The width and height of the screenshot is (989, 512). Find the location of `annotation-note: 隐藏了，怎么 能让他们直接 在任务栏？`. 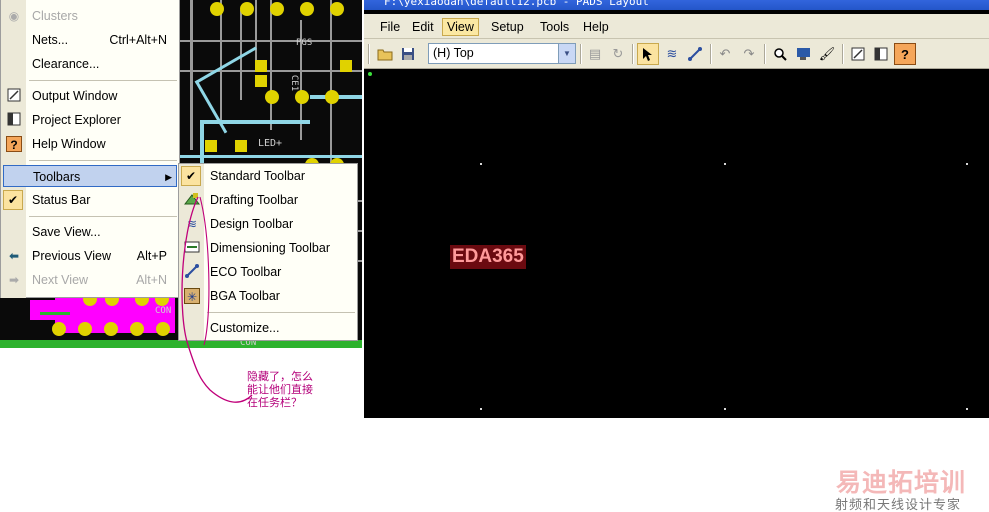

annotation-note: 隐藏了，怎么 能让他们直接 在任务栏？ is located at coordinates (280, 389).